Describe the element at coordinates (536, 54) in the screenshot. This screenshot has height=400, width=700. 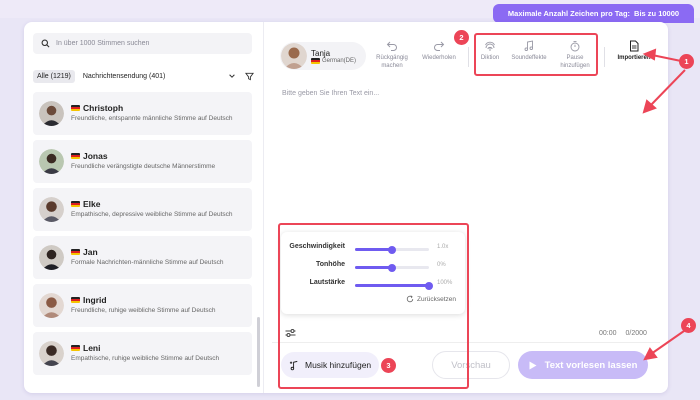
I see `annotation-box-toolbar-tools` at that location.